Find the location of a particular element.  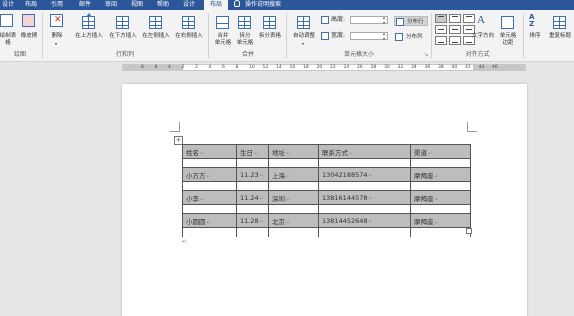

table-row: 小圆圆↵ 11.28↵ 北京↵ 13814452648↵ 摩羯座↵ is located at coordinates (326, 220).